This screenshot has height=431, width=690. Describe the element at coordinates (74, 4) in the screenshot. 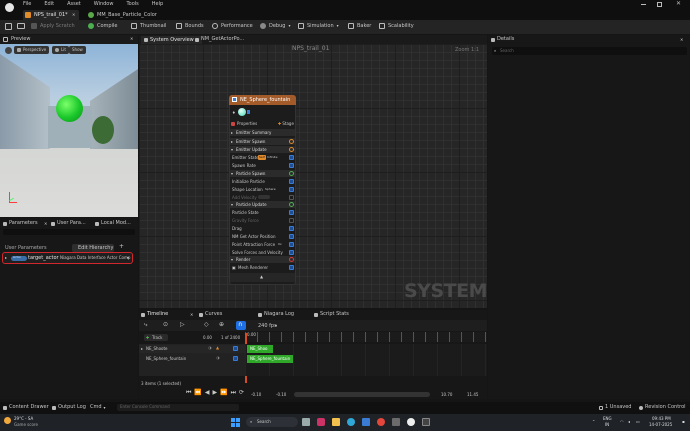

I see `menu-asset: Asset` at that location.